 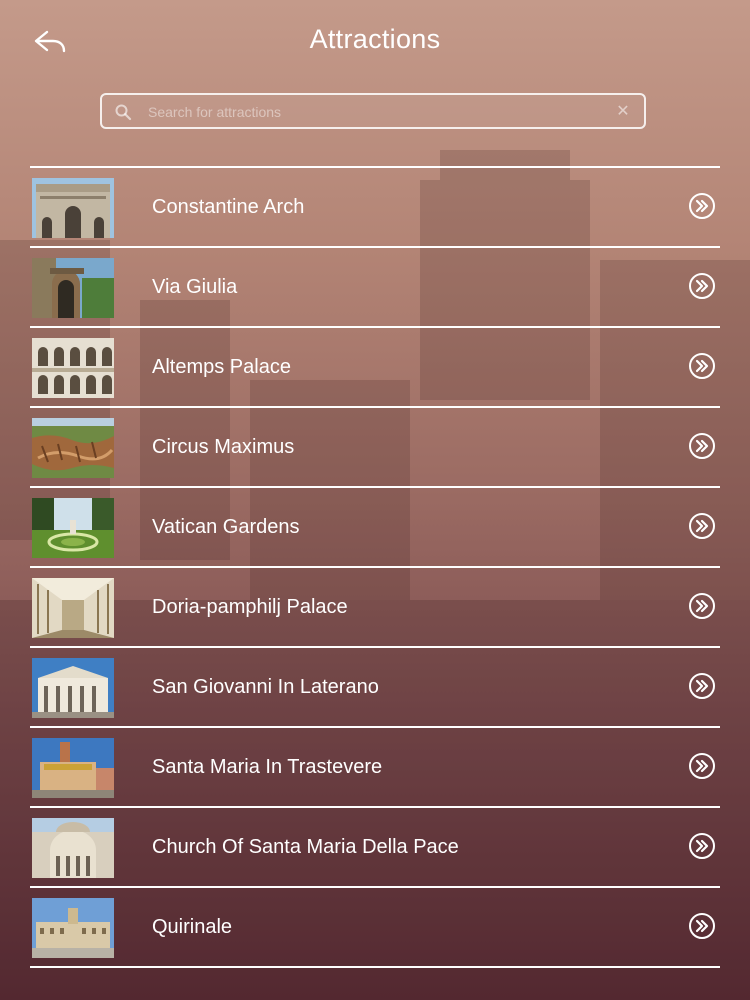 I want to click on search-bar: ✕, so click(x=373, y=111).